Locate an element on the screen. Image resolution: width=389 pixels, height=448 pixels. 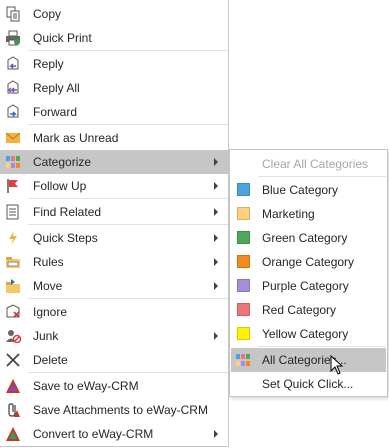
move-label: Move is located at coordinates (48, 286).